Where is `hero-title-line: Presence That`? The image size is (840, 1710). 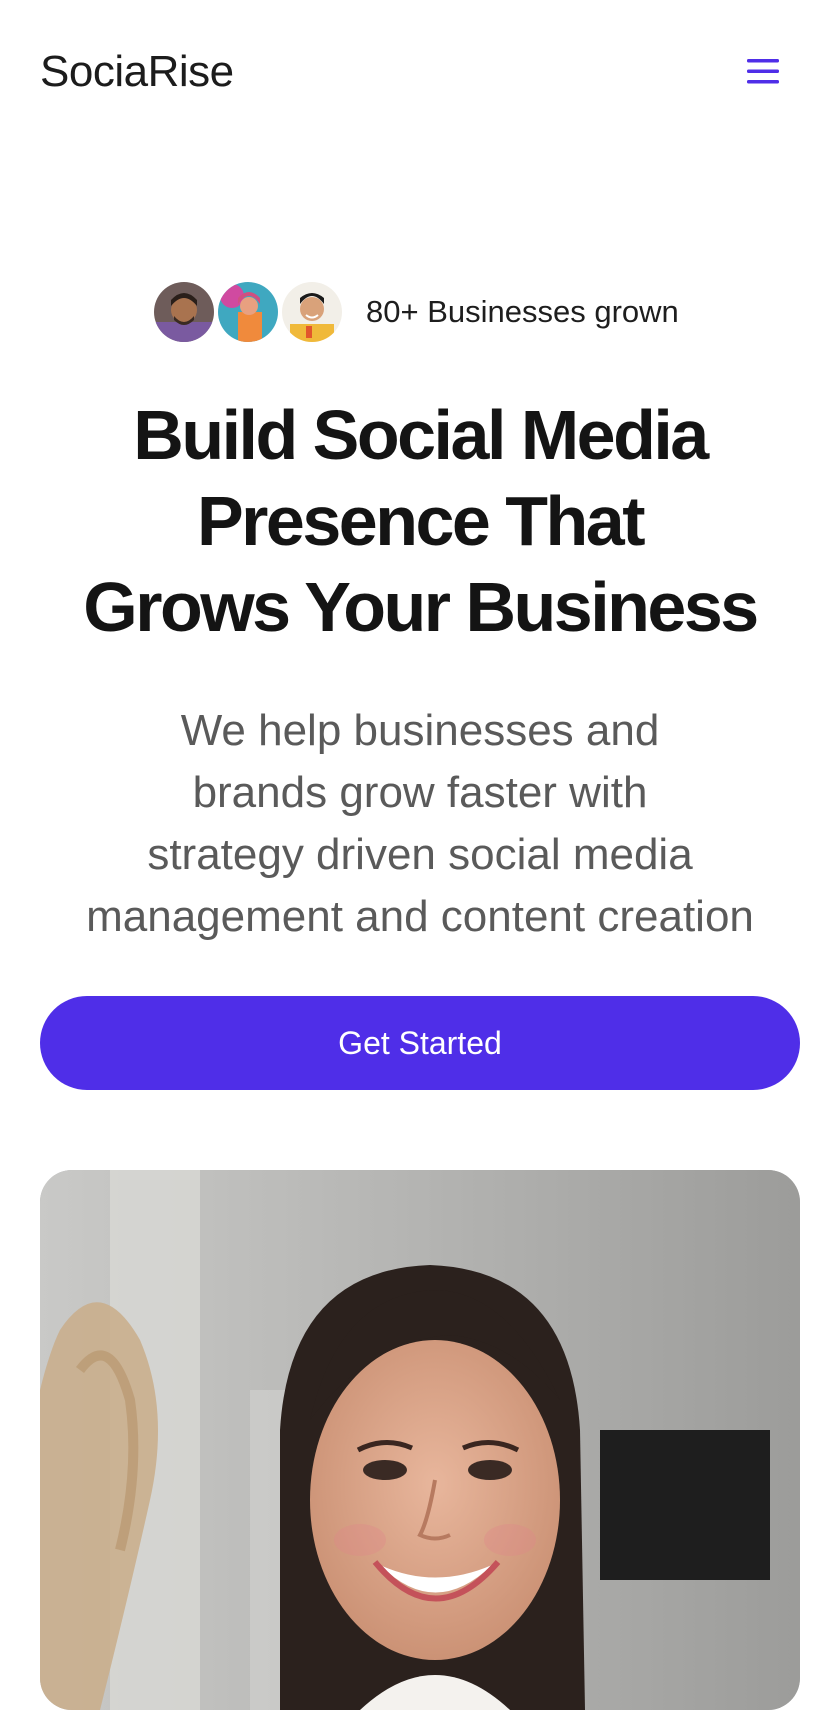
hero-title-line: Presence That is located at coordinates (421, 521).